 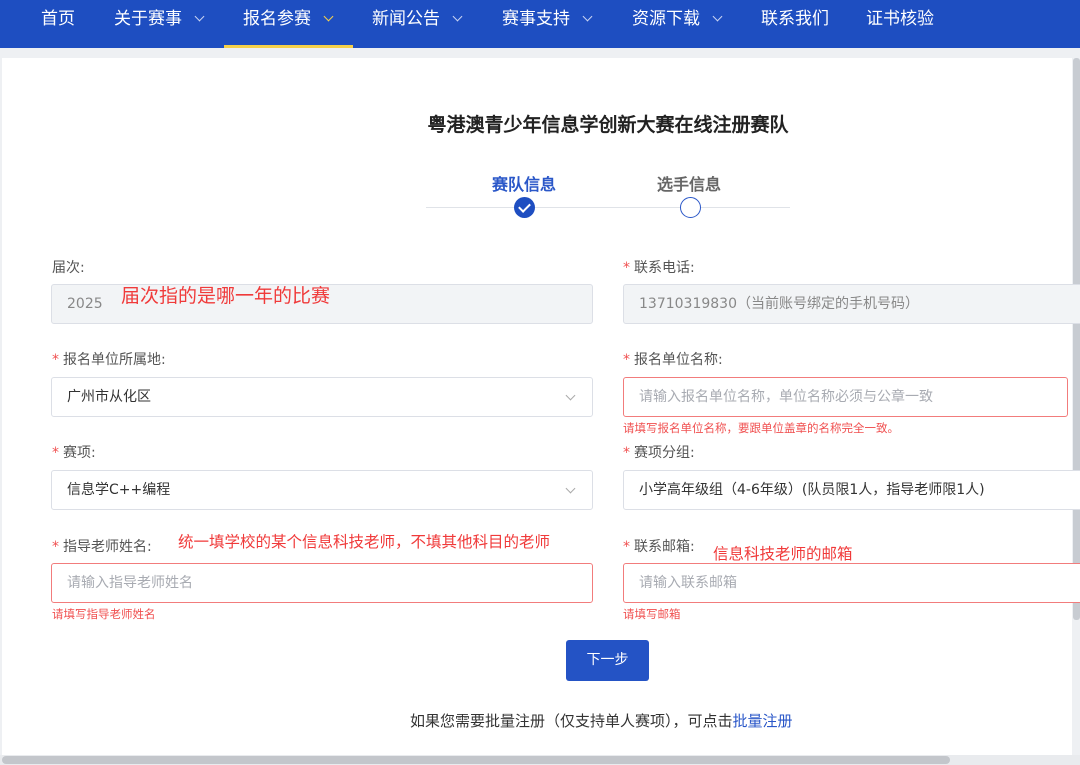 What do you see at coordinates (795, 19) in the screenshot?
I see `nav-label: 联系我们` at bounding box center [795, 19].